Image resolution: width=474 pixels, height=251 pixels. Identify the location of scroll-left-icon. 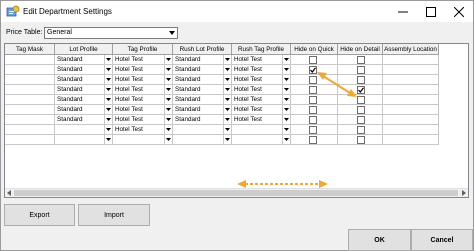
(9, 193).